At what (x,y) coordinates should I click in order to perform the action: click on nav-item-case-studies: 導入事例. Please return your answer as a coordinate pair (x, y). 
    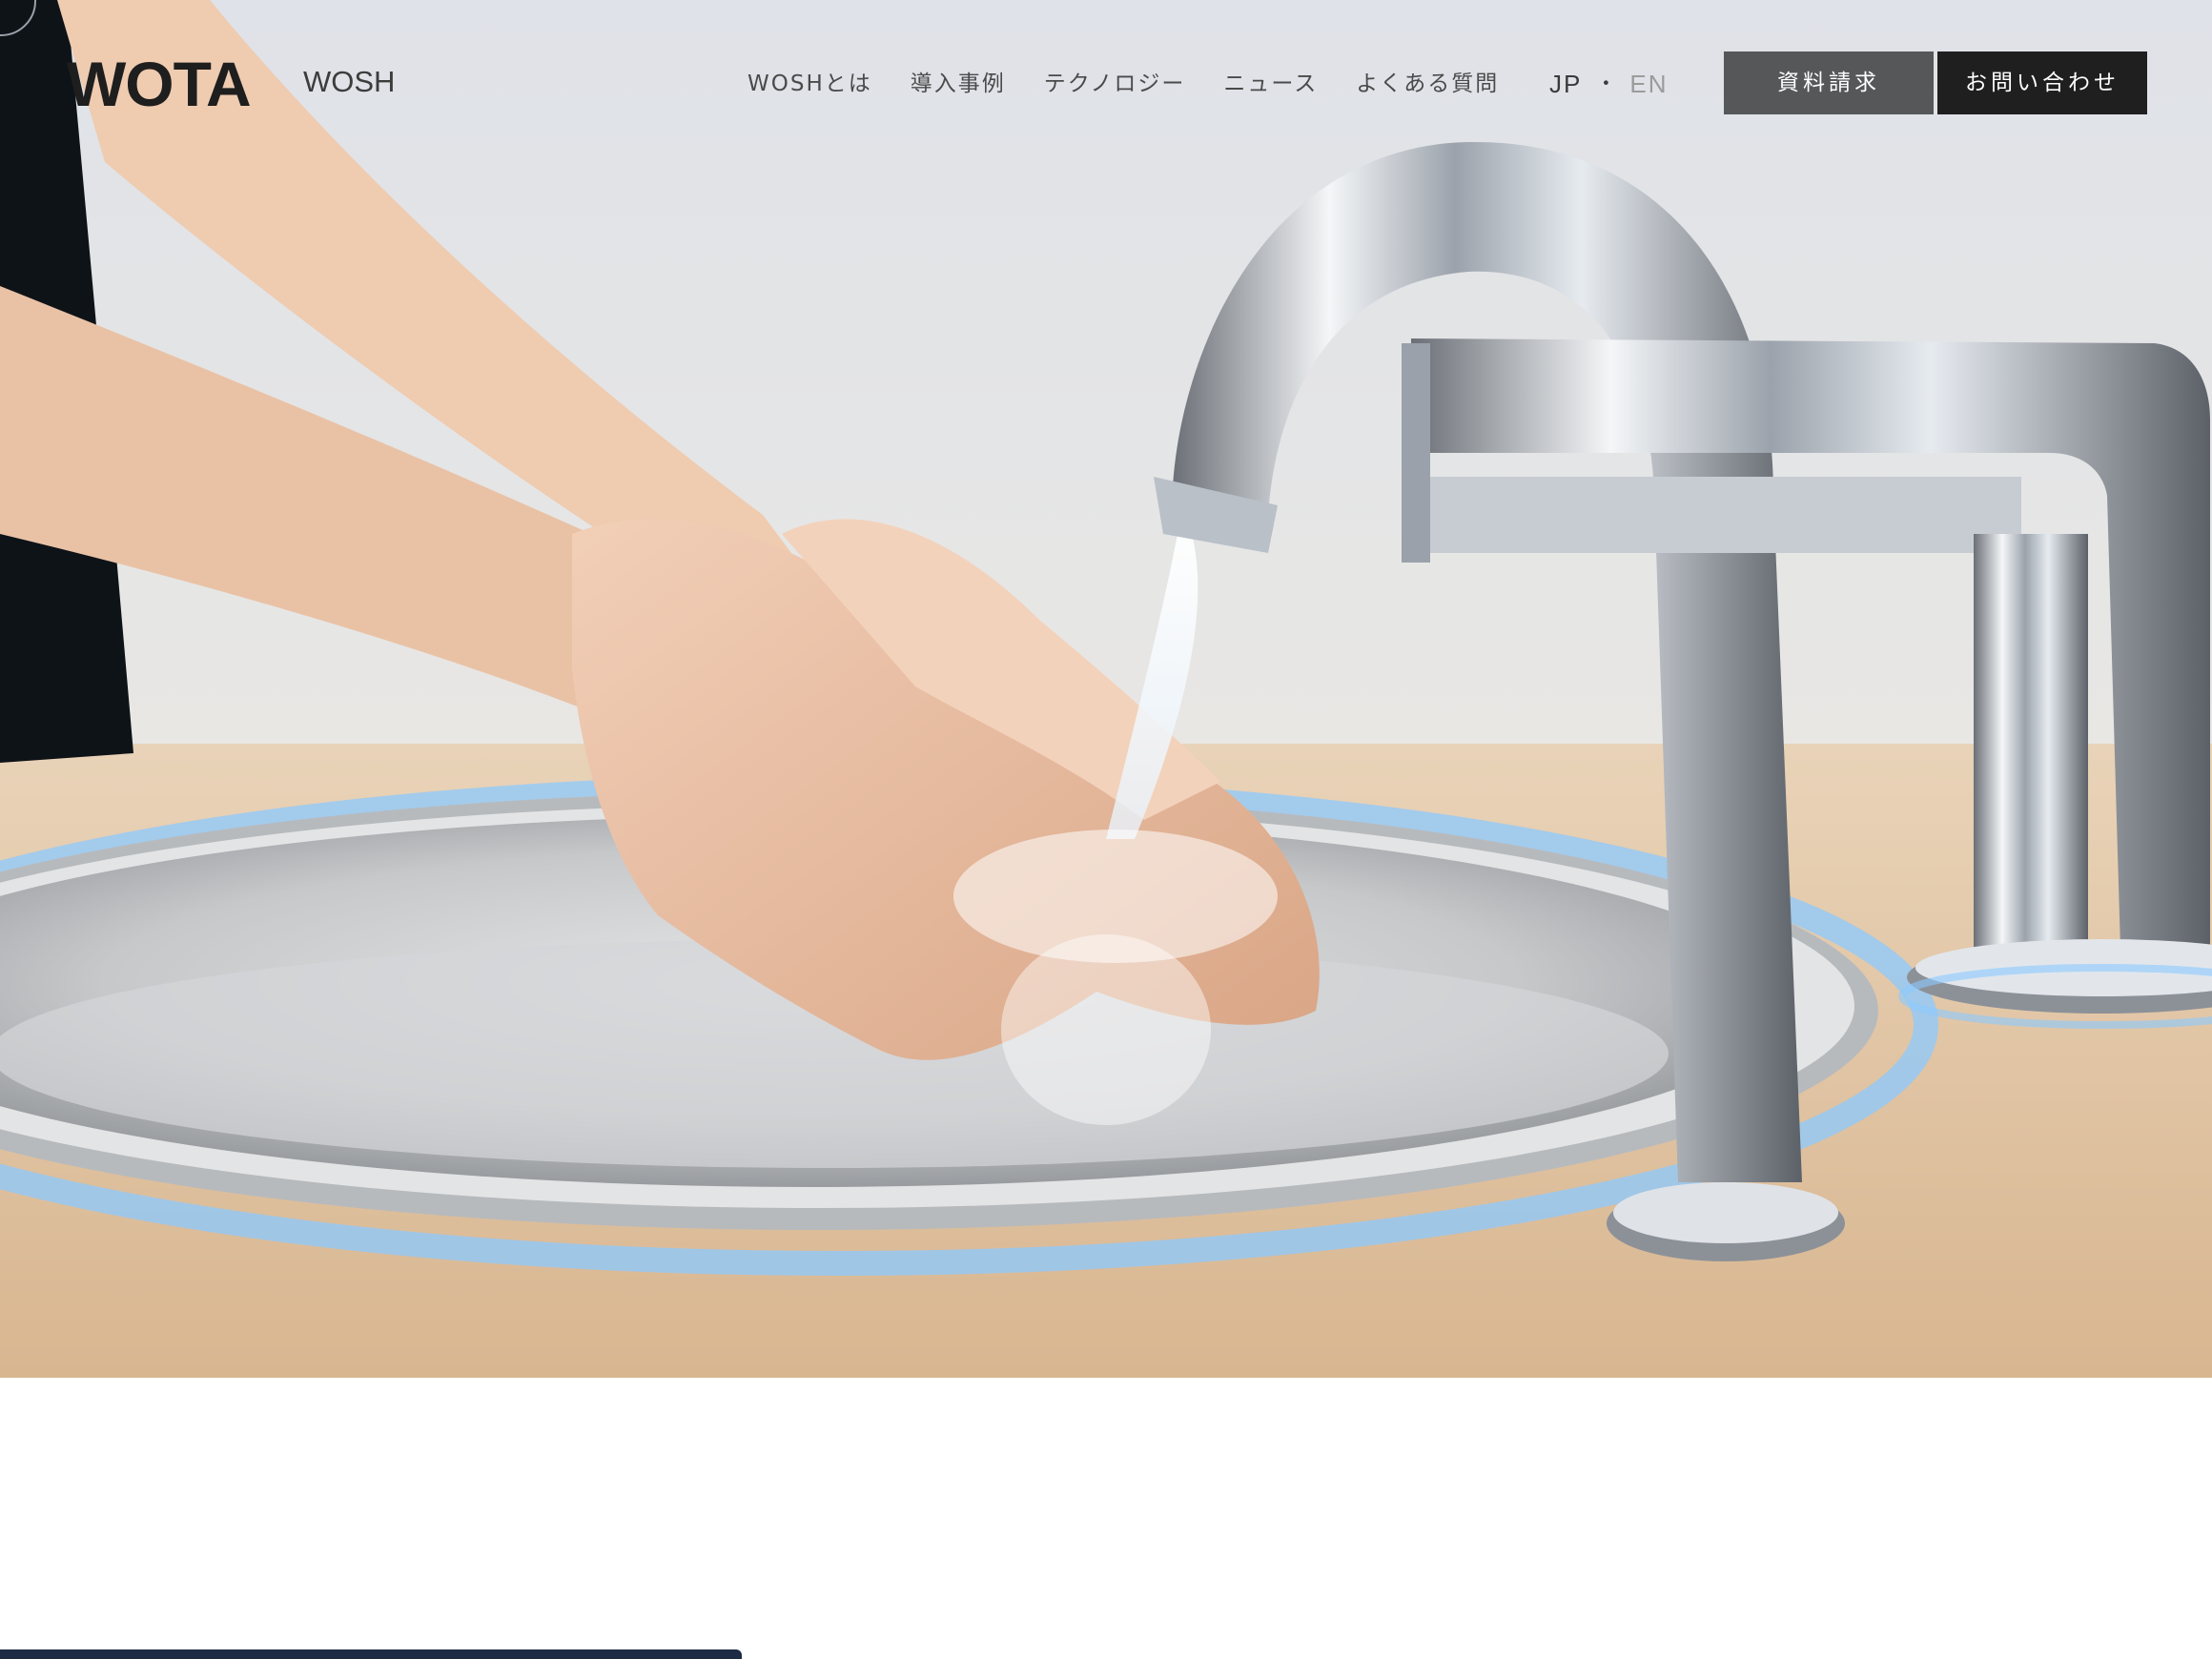
    Looking at the image, I should click on (958, 84).